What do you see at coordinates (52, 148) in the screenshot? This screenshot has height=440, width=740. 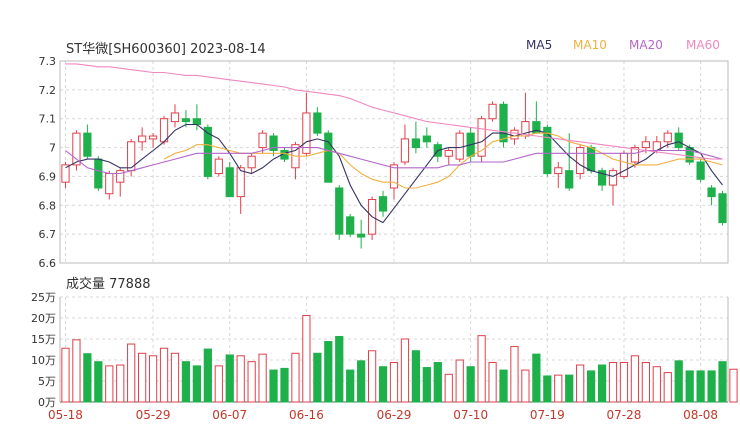 I see `price-y-tick: 7` at bounding box center [52, 148].